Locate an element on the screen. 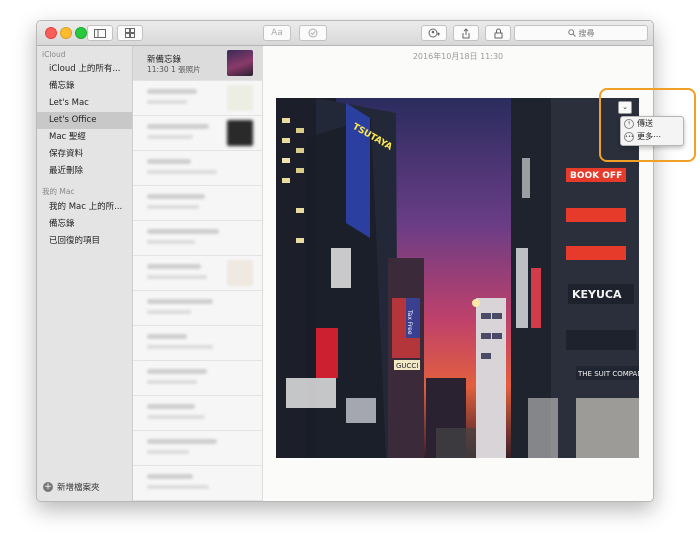  folder-item: Let's Mac is located at coordinates (84, 103).